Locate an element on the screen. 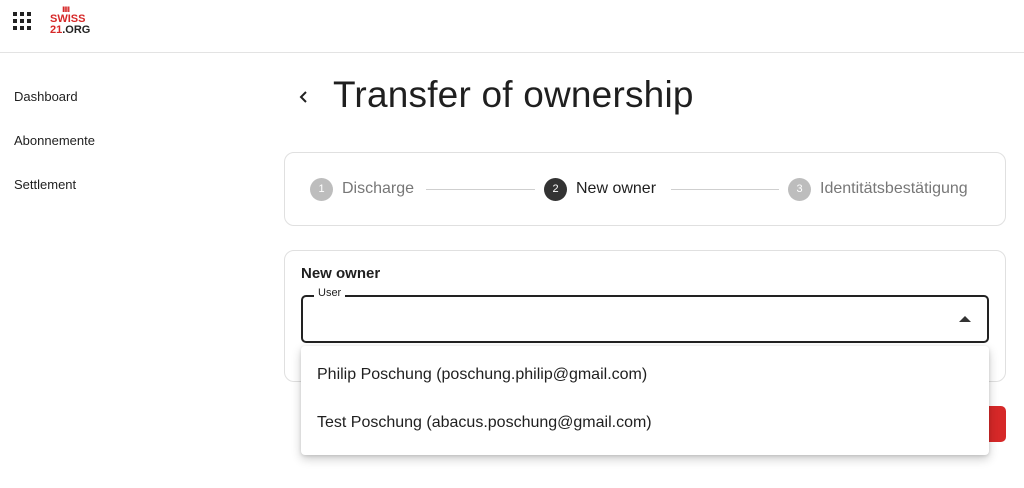 The width and height of the screenshot is (1024, 488). page-title: Transfer of ownership is located at coordinates (513, 94).